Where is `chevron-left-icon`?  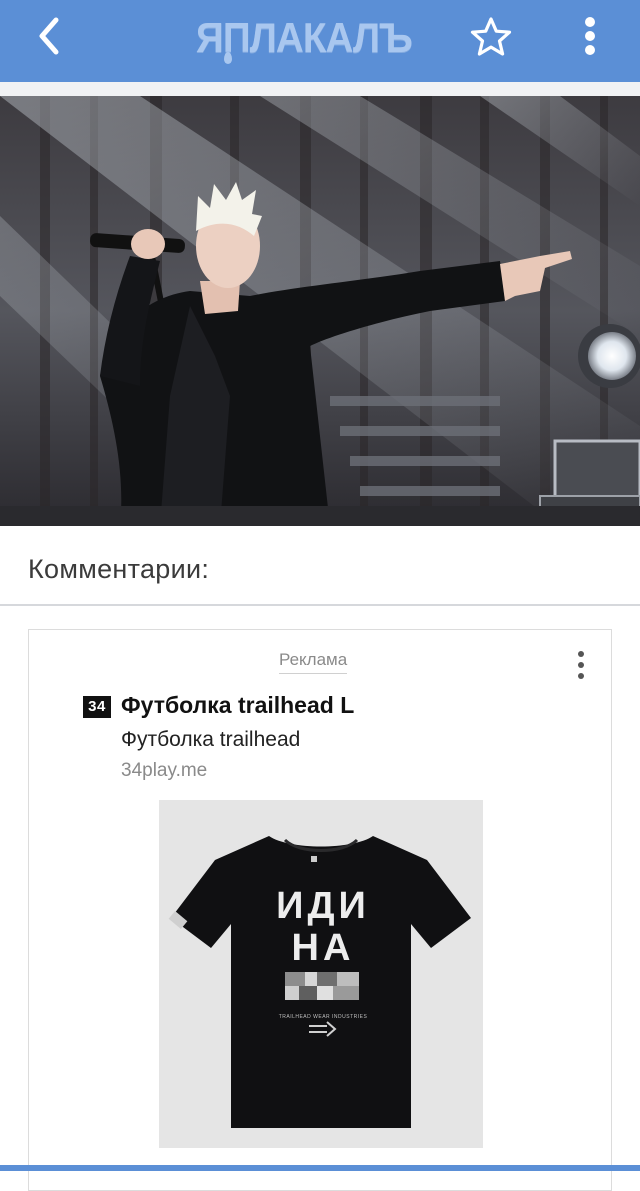
chevron-left-icon is located at coordinates (49, 36).